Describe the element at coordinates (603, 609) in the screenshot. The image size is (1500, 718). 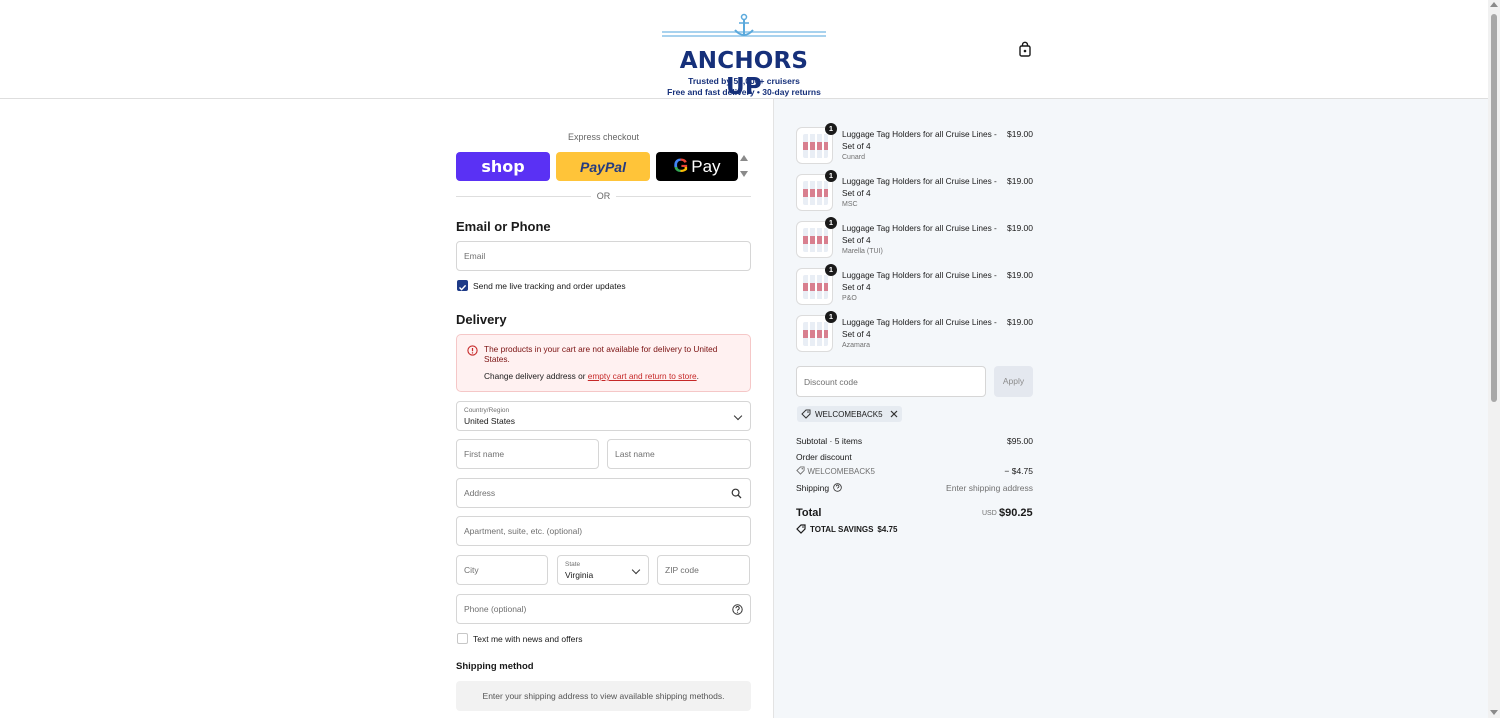
I see `phone-field: Phone (optional)` at that location.